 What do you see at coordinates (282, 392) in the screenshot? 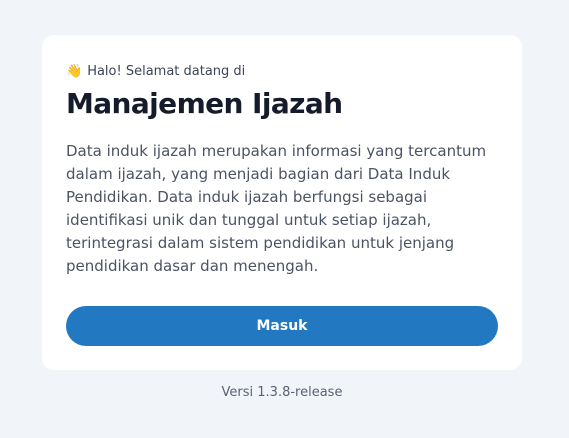
I see `version-label: Versi 1.3.8-release` at bounding box center [282, 392].